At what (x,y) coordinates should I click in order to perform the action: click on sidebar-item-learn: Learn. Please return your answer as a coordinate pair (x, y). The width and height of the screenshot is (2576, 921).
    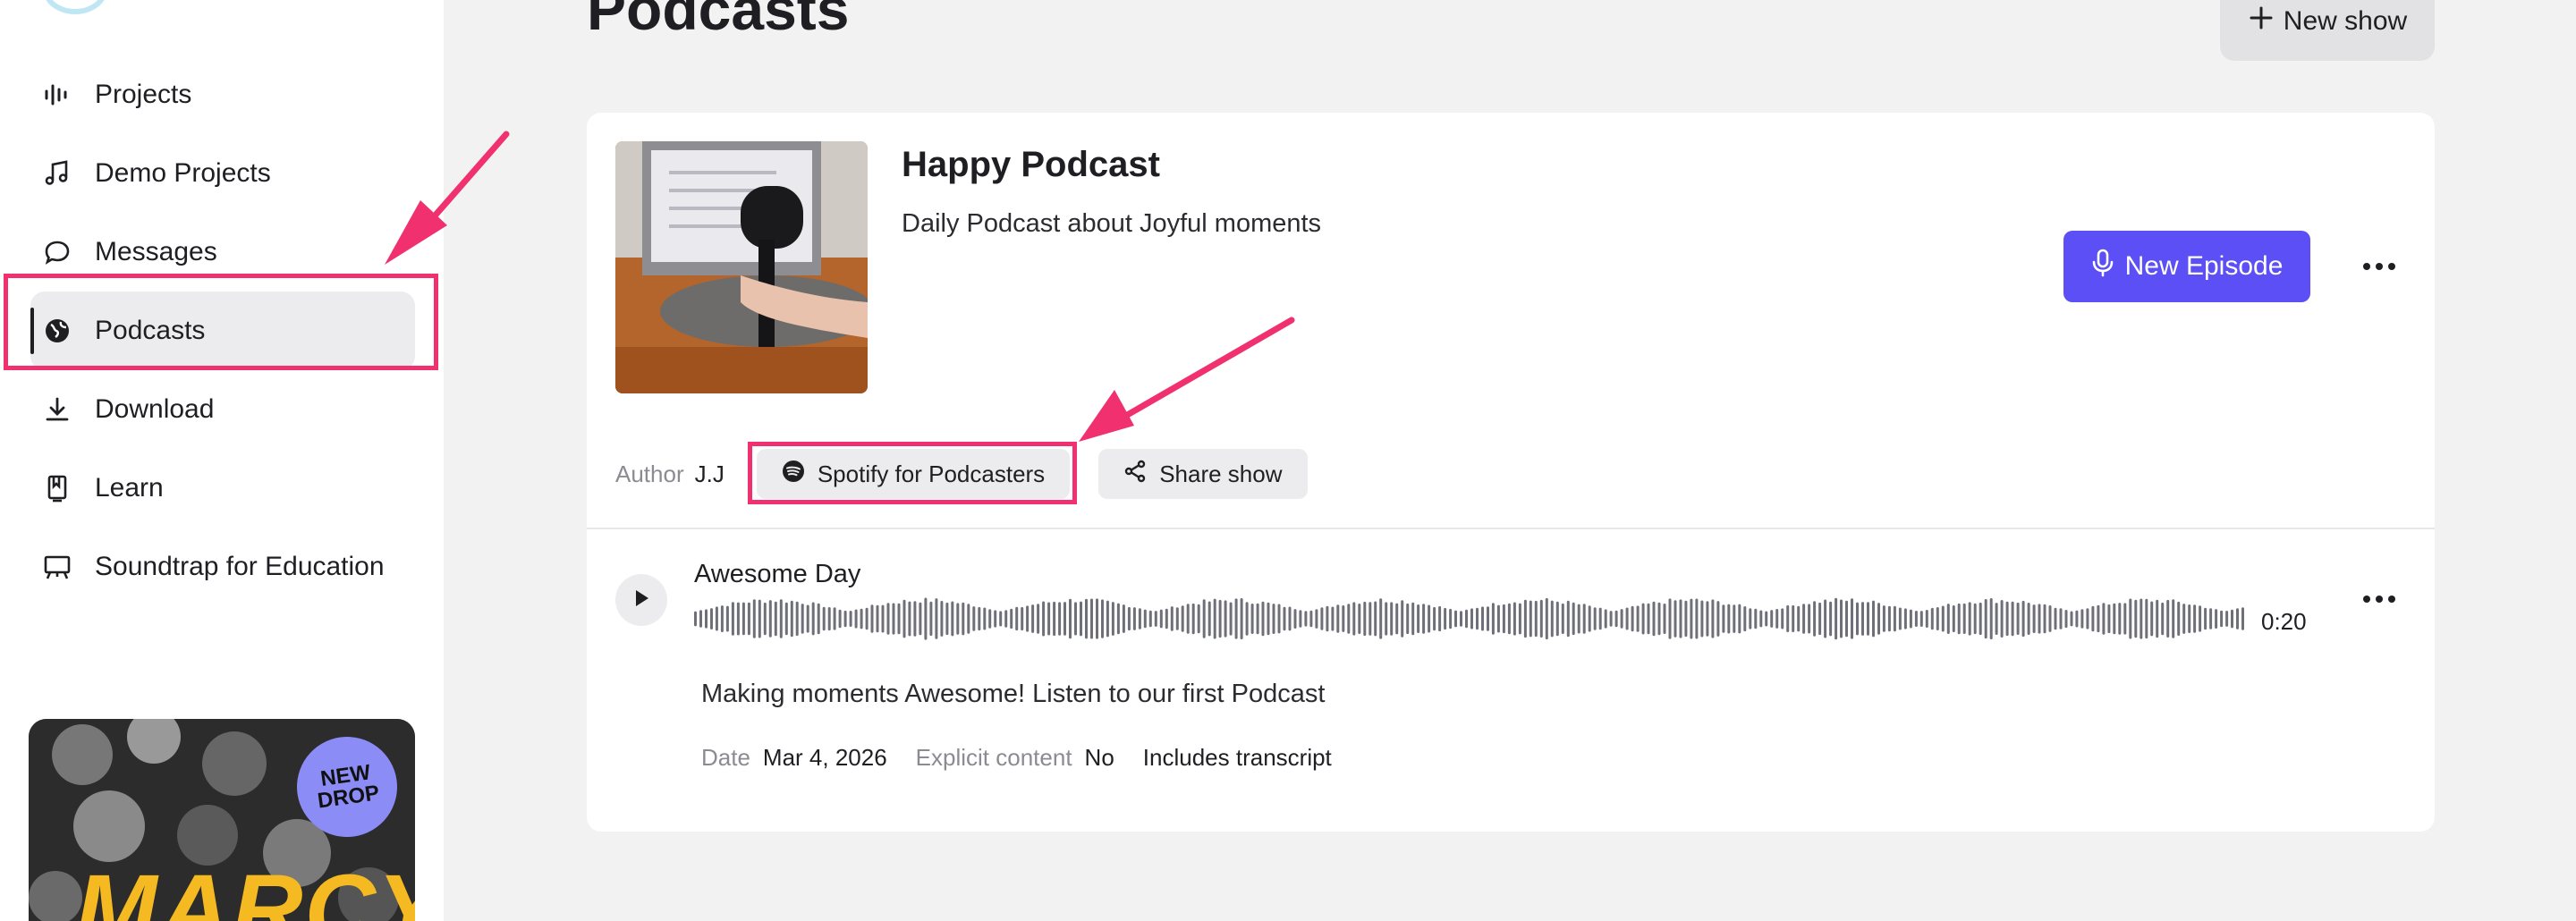
    Looking at the image, I should click on (222, 488).